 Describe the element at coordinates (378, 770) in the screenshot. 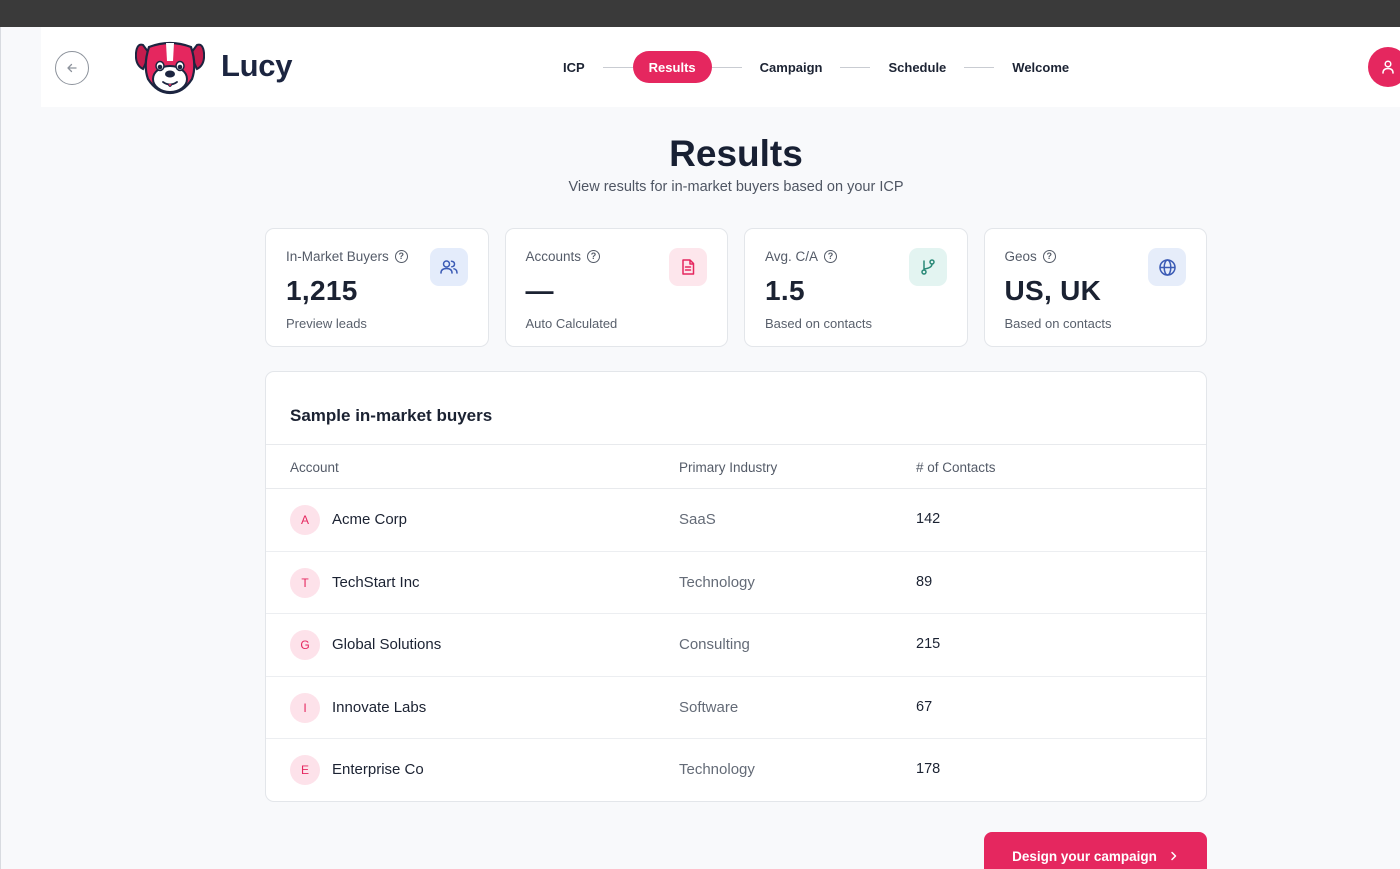

I see `account-name: Enterprise Co` at that location.